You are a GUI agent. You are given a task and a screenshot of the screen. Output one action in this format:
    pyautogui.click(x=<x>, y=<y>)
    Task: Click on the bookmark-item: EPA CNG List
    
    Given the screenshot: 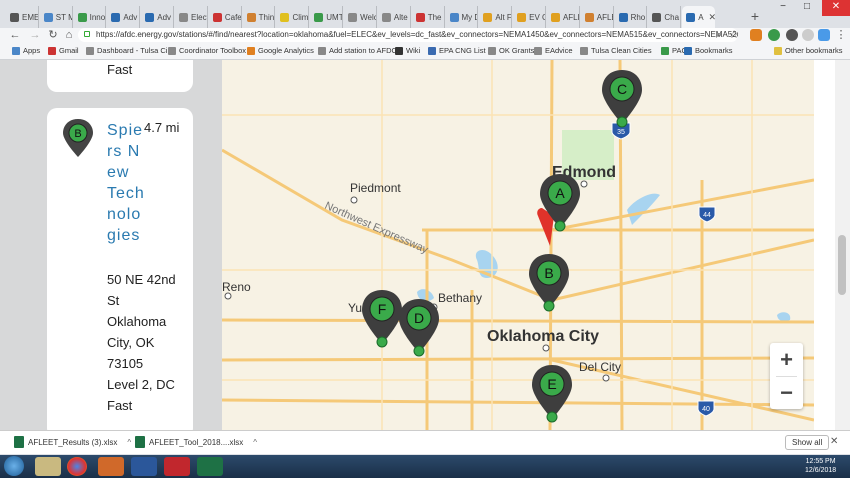 What is the action you would take?
    pyautogui.click(x=457, y=50)
    